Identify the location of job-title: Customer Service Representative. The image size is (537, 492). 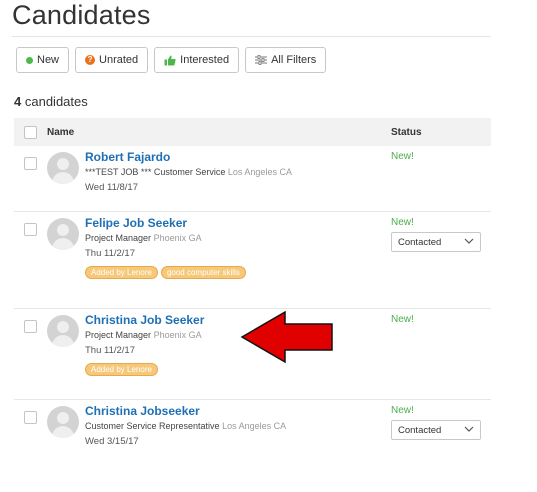
(152, 426).